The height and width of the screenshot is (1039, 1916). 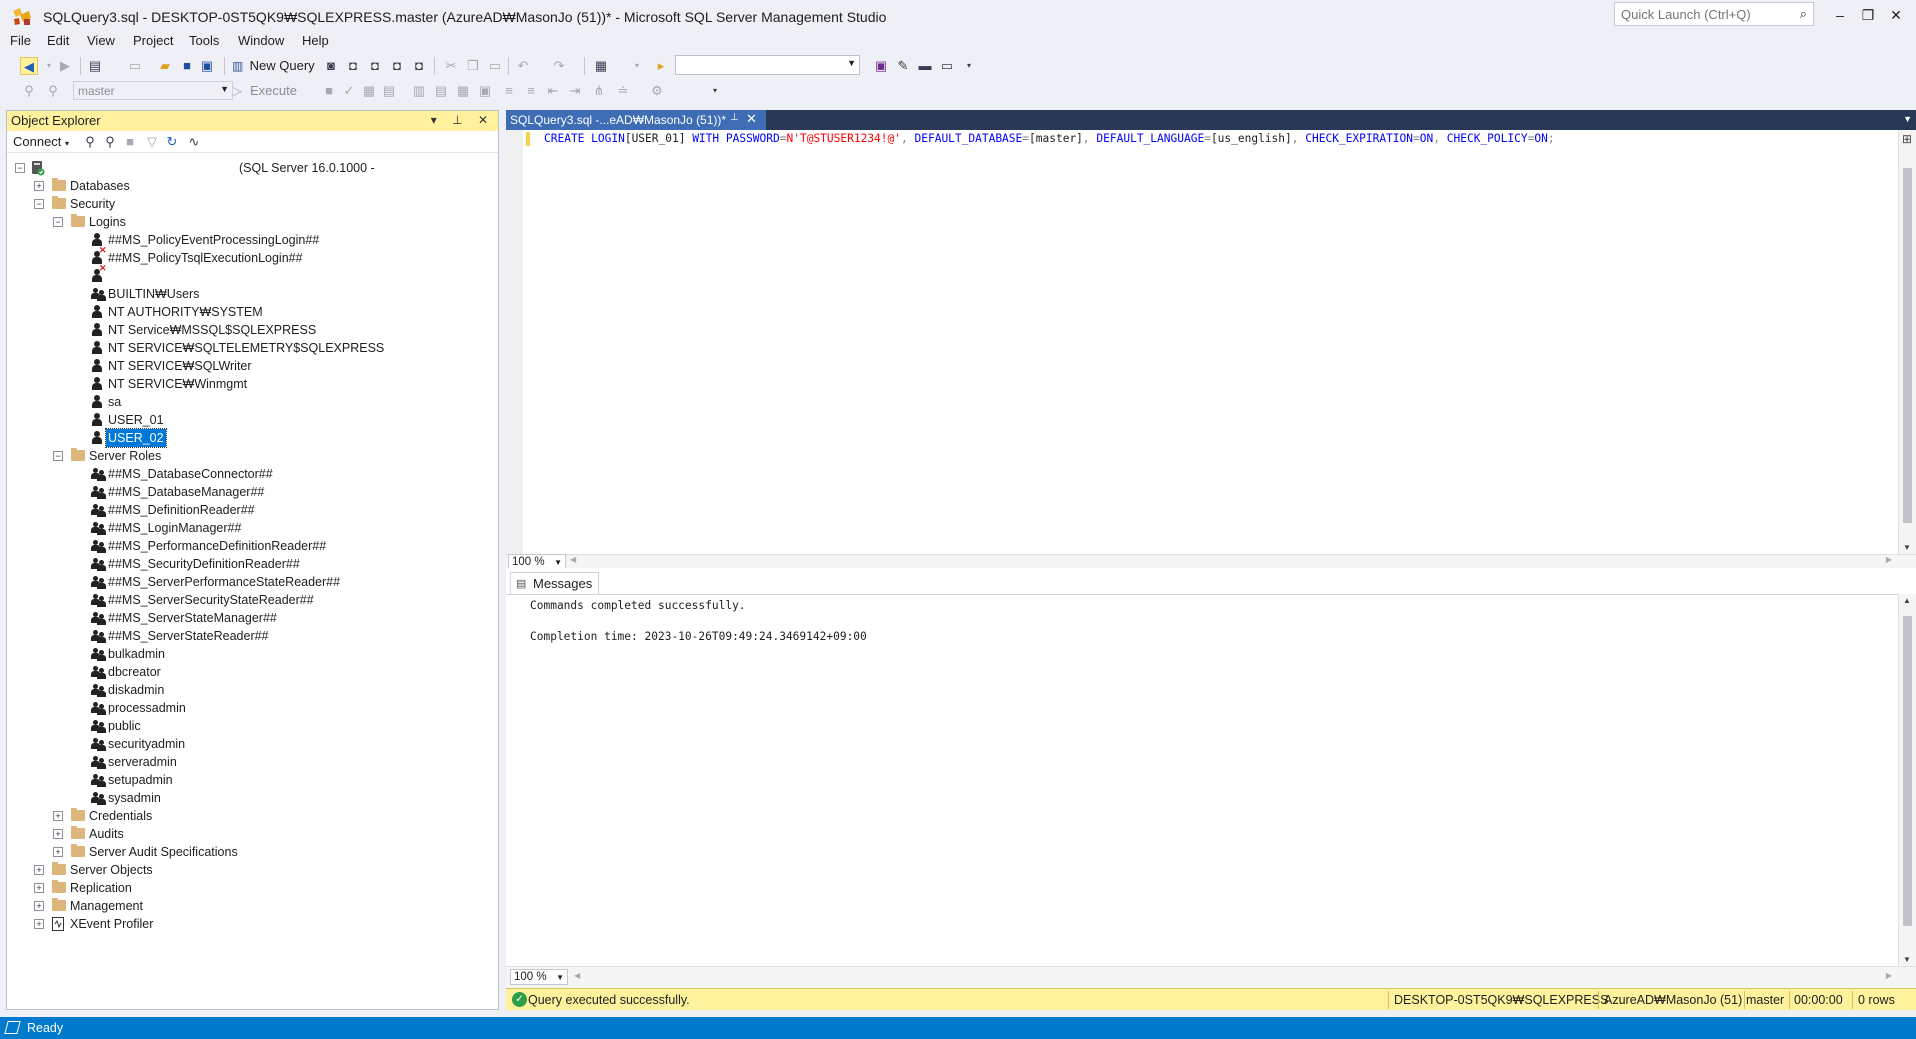 I want to click on chevron-down-icon: ▼, so click(x=1907, y=119).